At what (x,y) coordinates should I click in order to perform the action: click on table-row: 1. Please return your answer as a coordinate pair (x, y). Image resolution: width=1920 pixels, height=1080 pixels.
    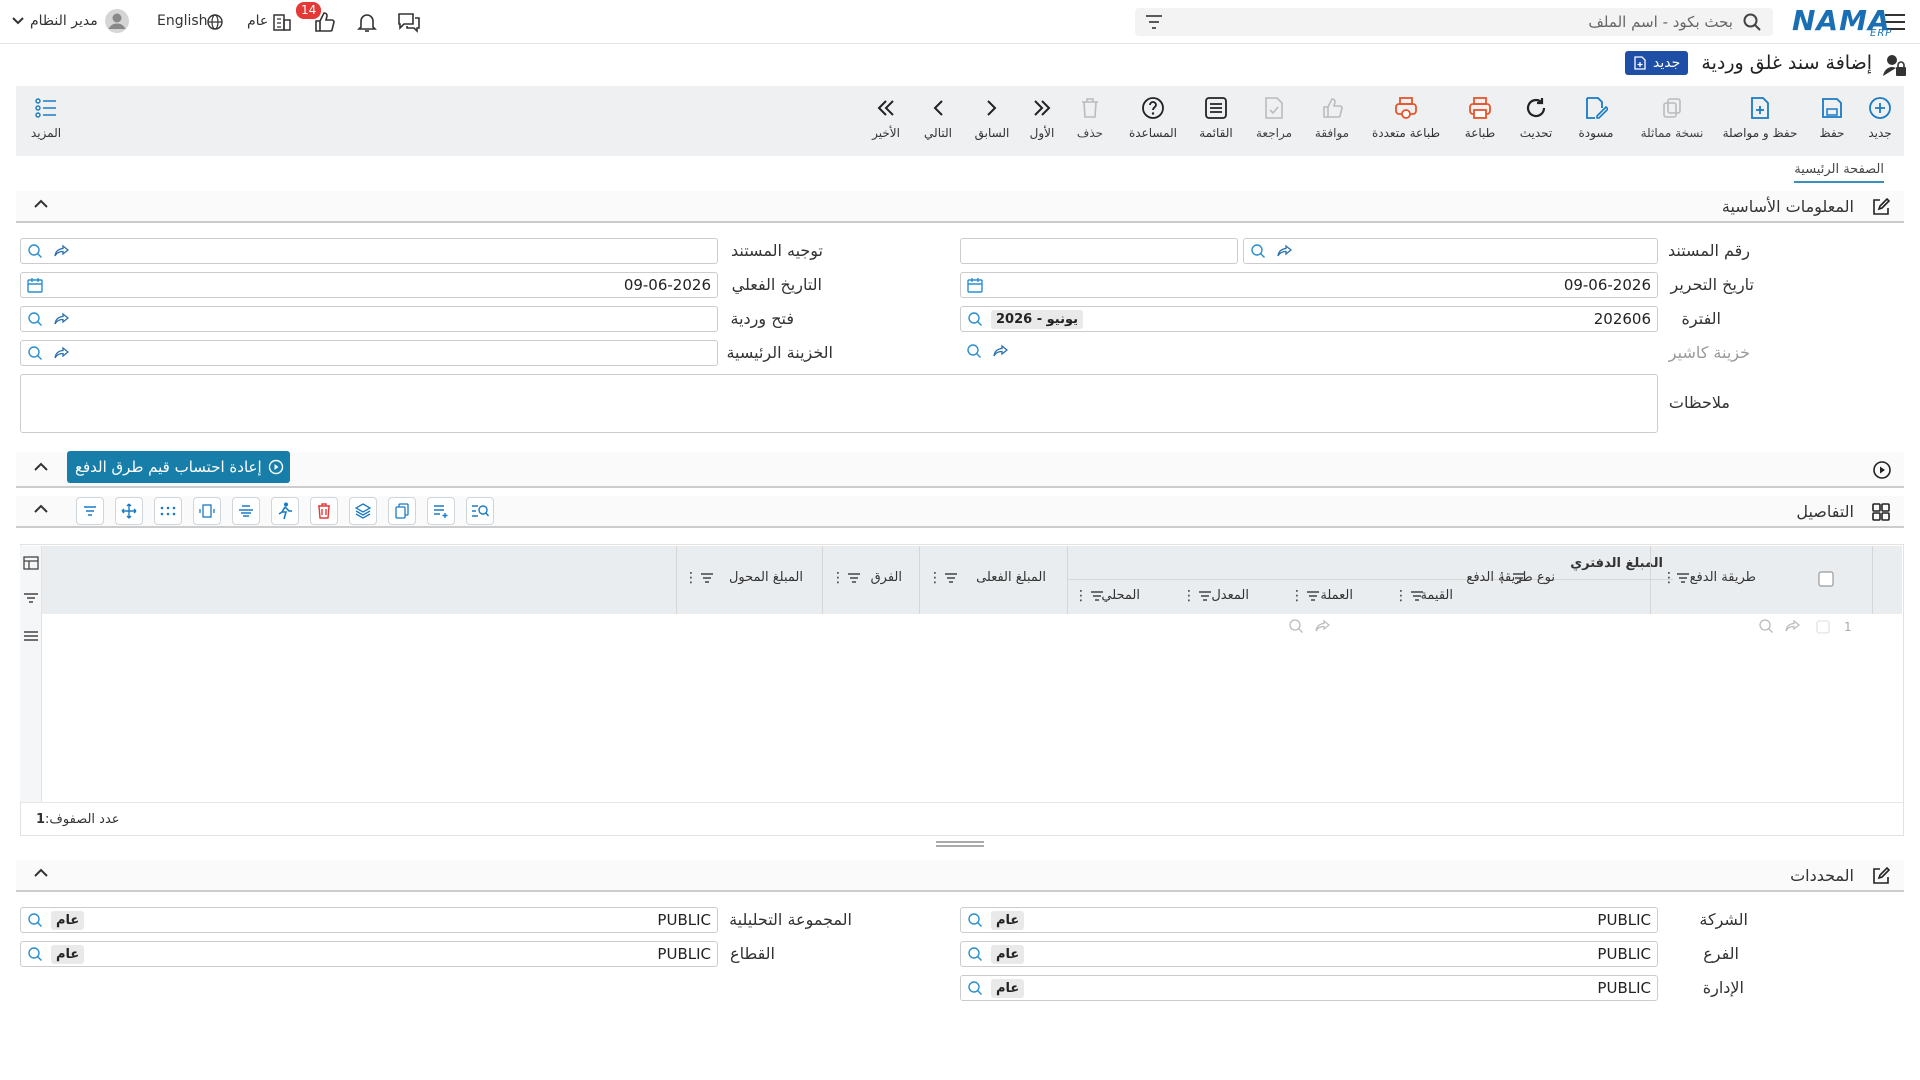
    Looking at the image, I should click on (973, 627).